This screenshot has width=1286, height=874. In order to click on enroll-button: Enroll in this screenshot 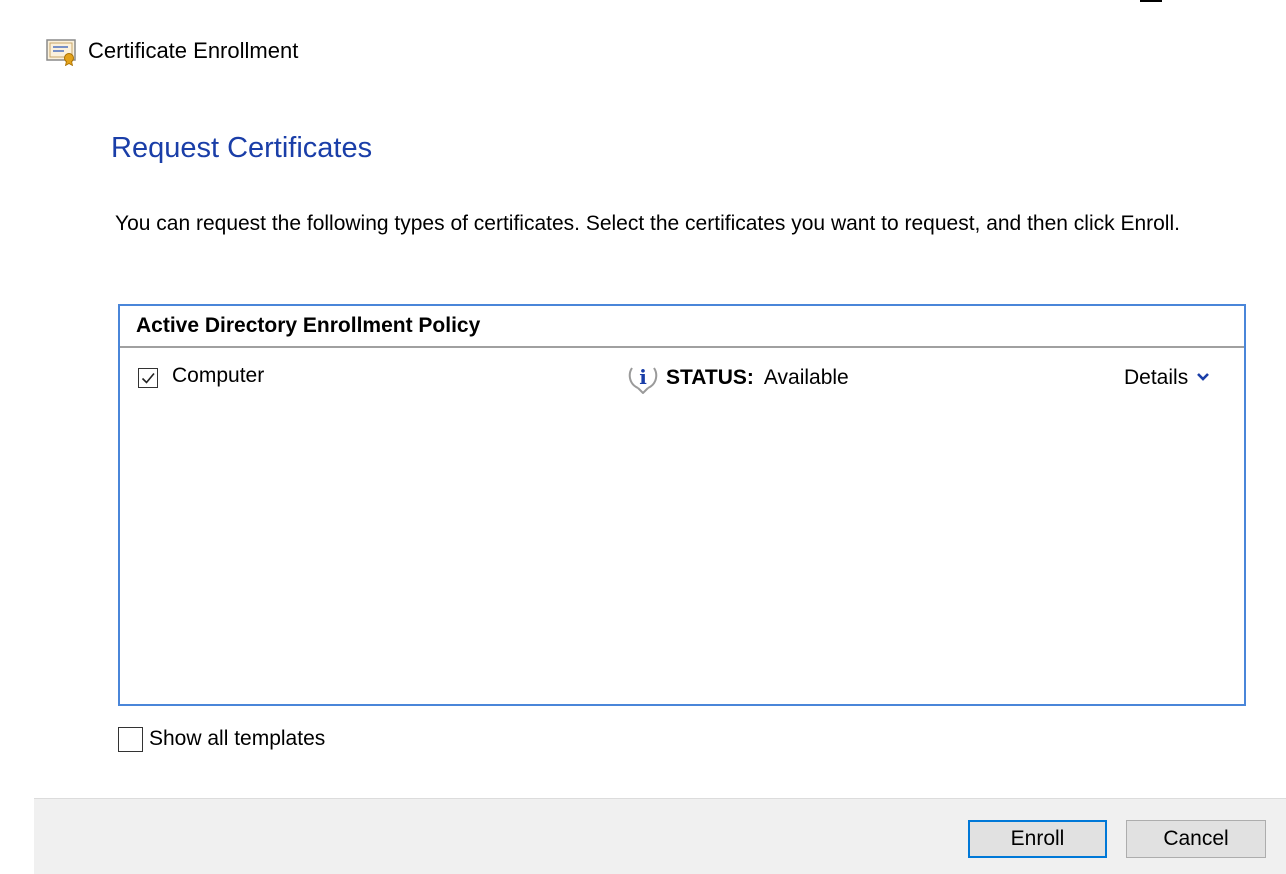, I will do `click(1037, 839)`.